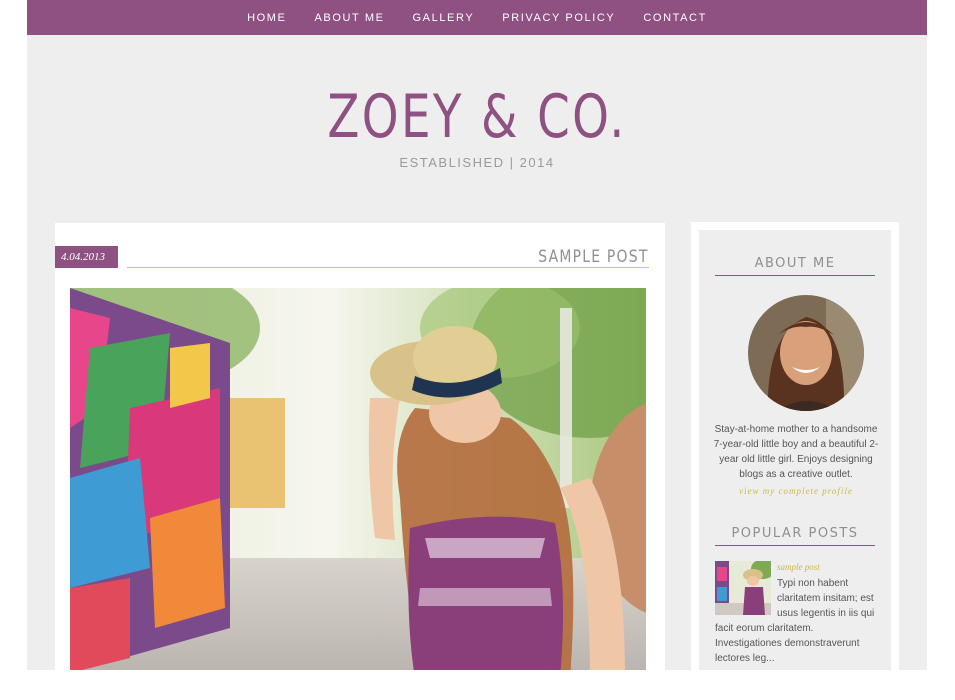 This screenshot has height=700, width=955. What do you see at coordinates (806, 353) in the screenshot?
I see `profile-avatar` at bounding box center [806, 353].